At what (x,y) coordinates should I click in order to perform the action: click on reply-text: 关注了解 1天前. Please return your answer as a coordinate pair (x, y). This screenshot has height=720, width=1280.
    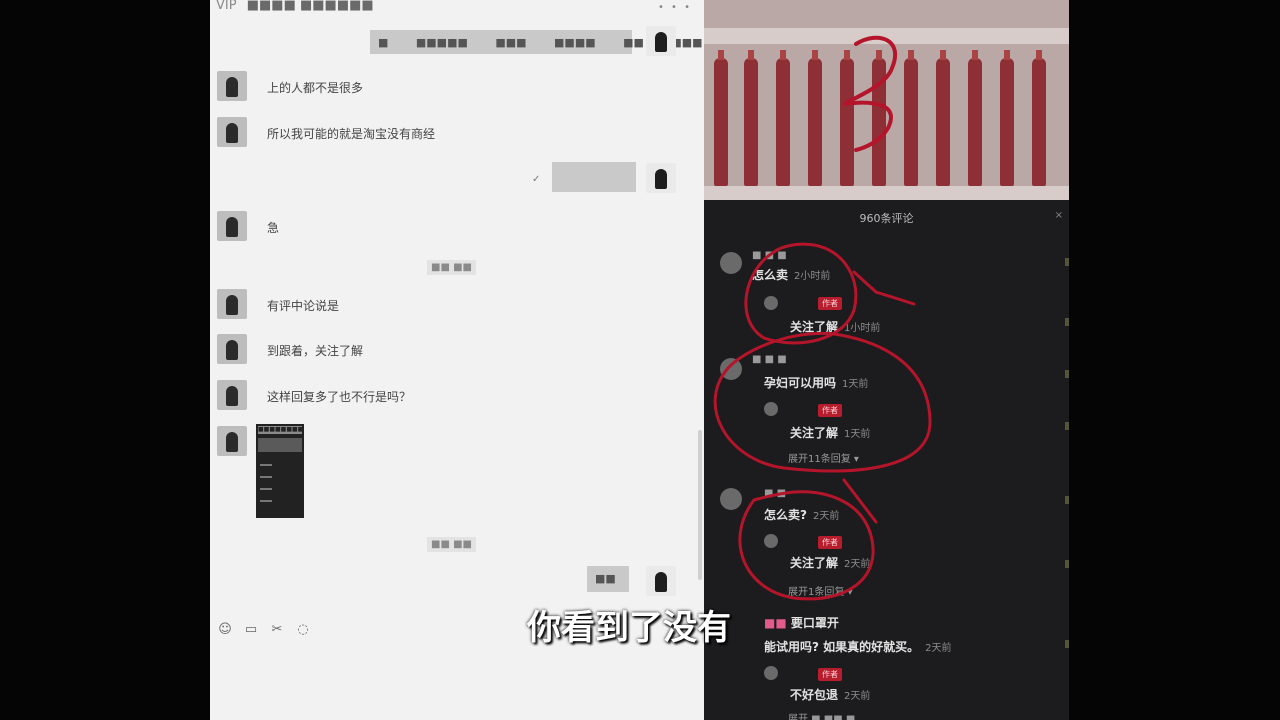
    Looking at the image, I should click on (830, 432).